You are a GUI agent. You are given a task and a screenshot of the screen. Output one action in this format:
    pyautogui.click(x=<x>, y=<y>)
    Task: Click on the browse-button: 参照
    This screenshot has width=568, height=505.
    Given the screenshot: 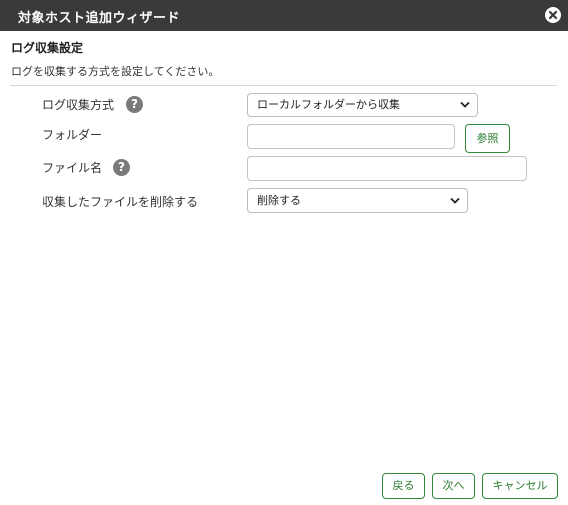 What is the action you would take?
    pyautogui.click(x=487, y=138)
    